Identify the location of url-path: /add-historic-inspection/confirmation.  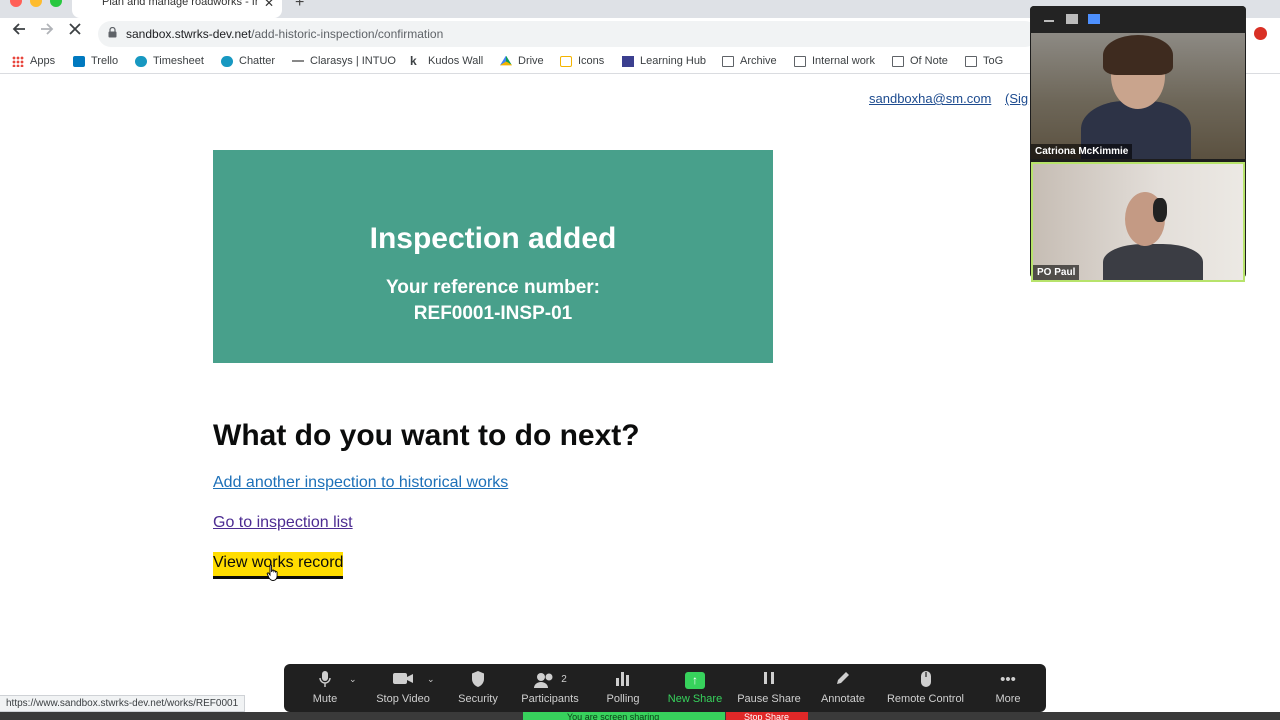
(347, 34).